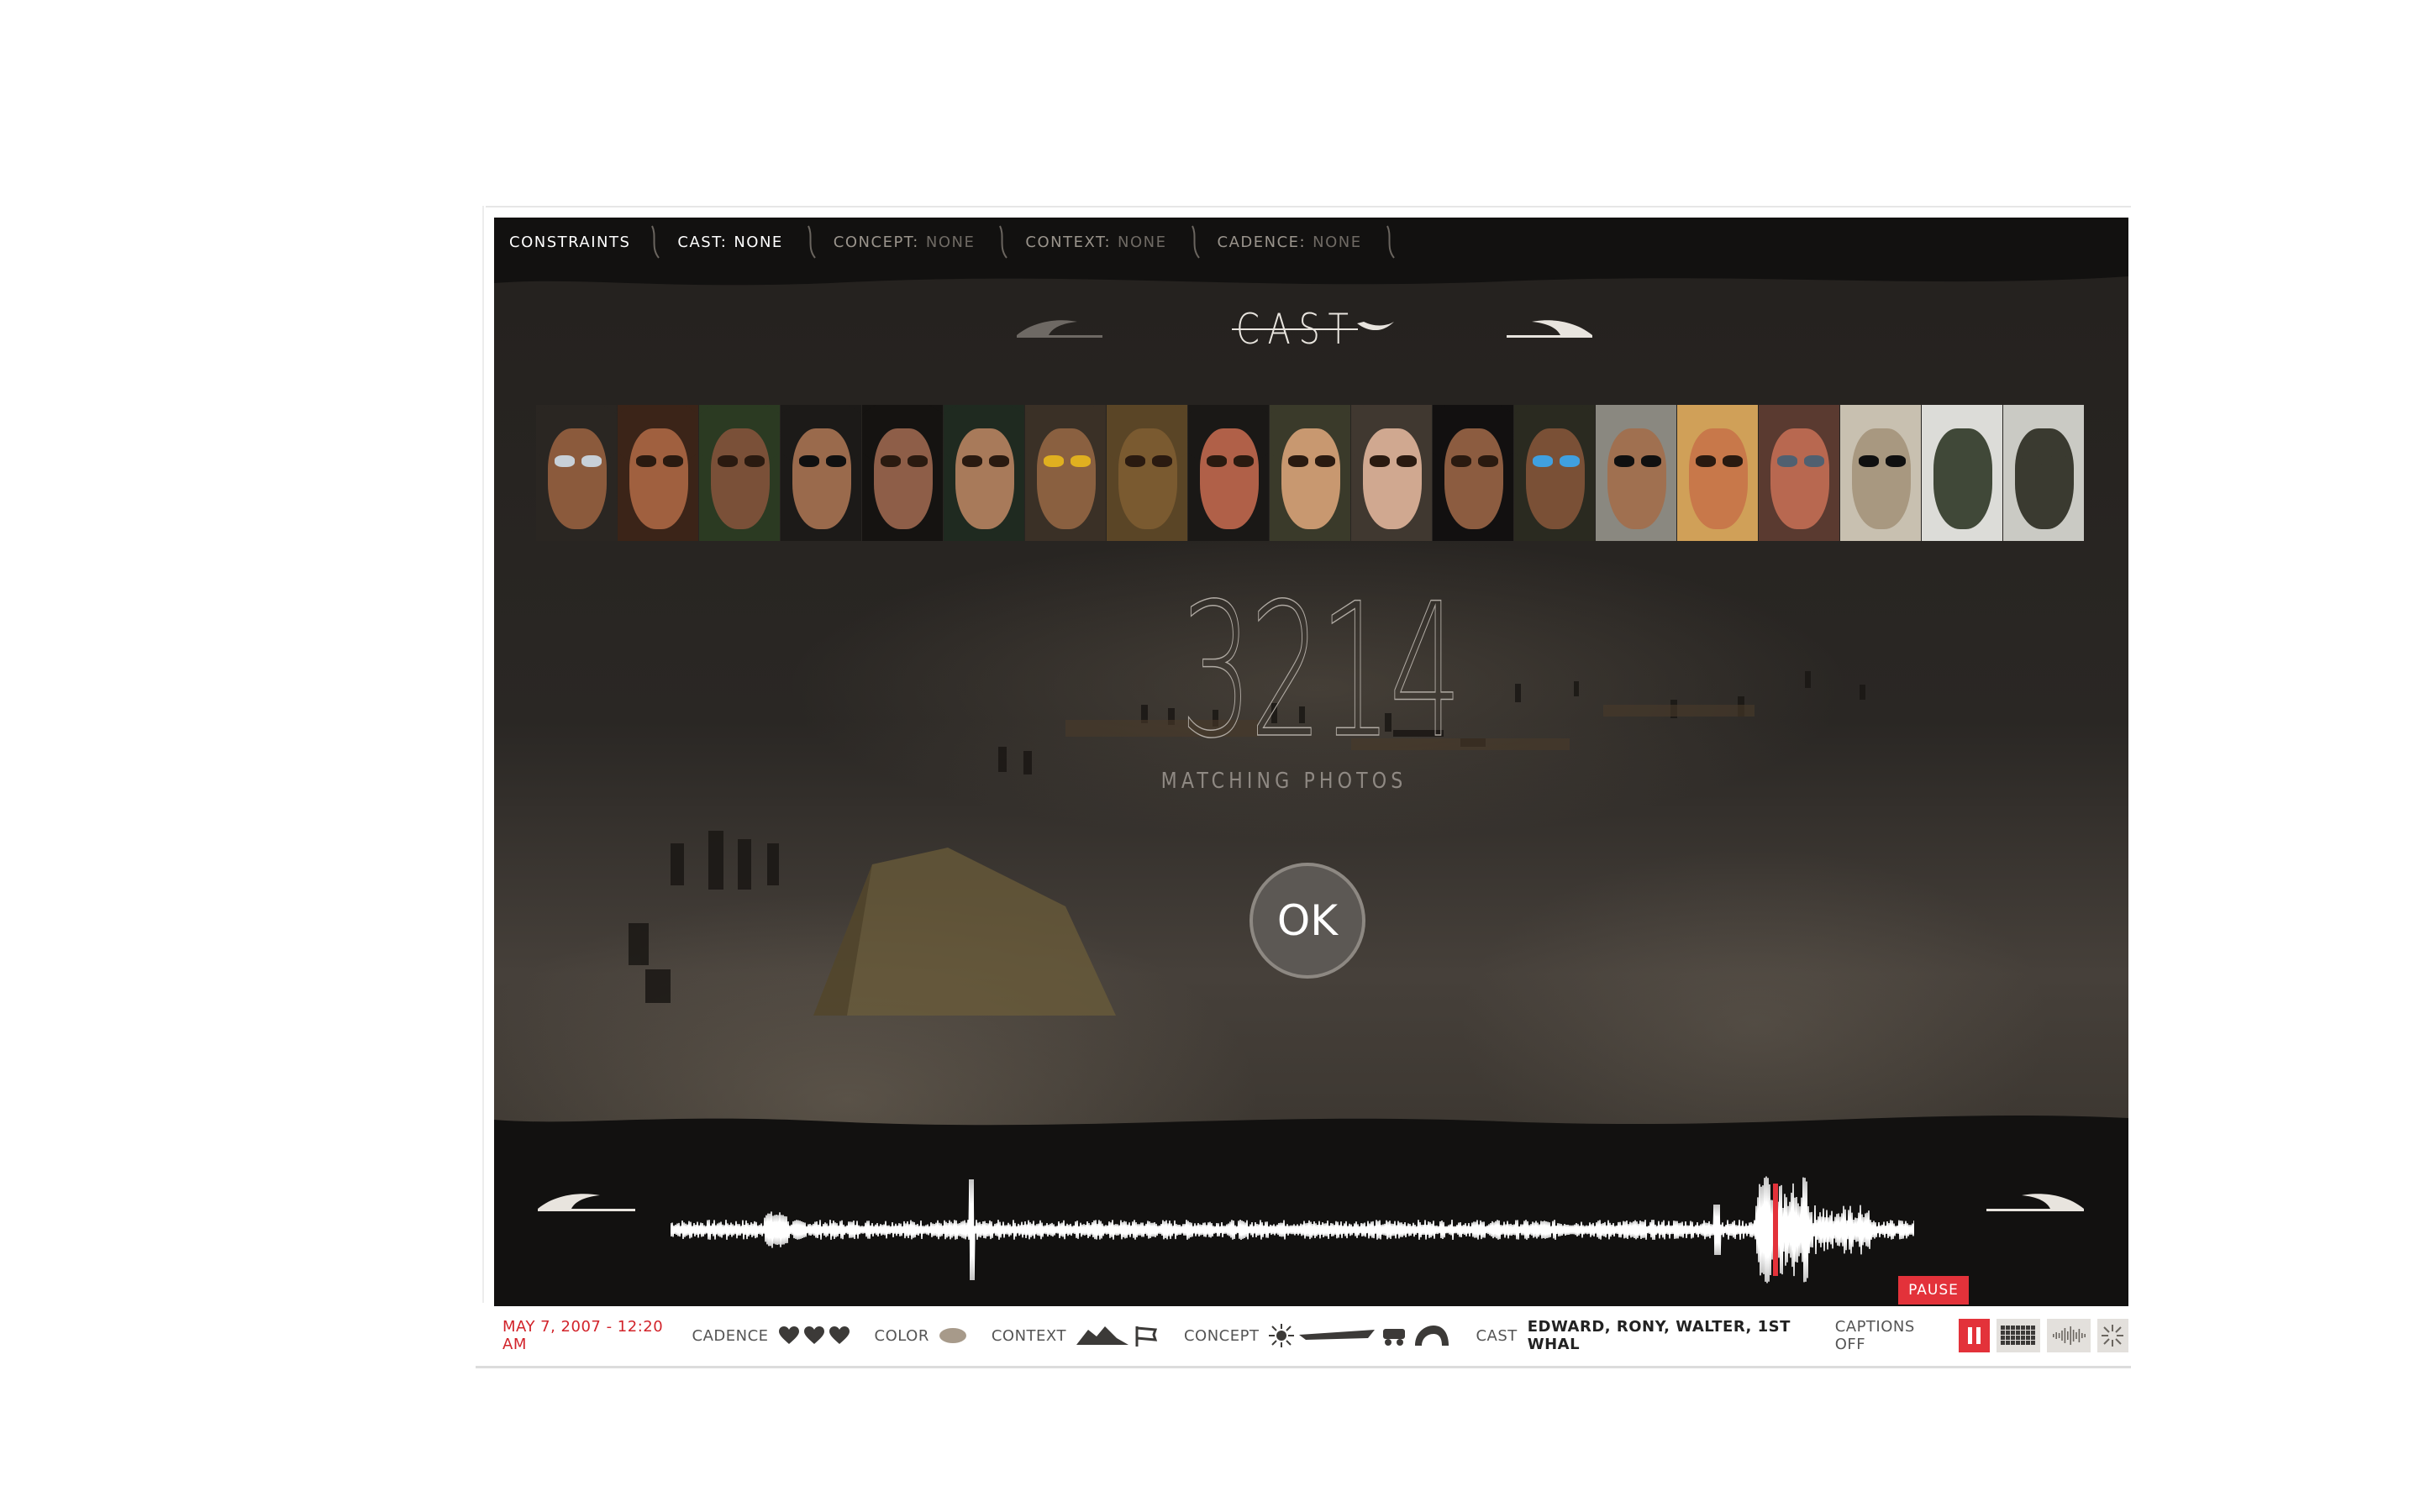  I want to click on constraint-cadence-key: CADENCE:, so click(1262, 242).